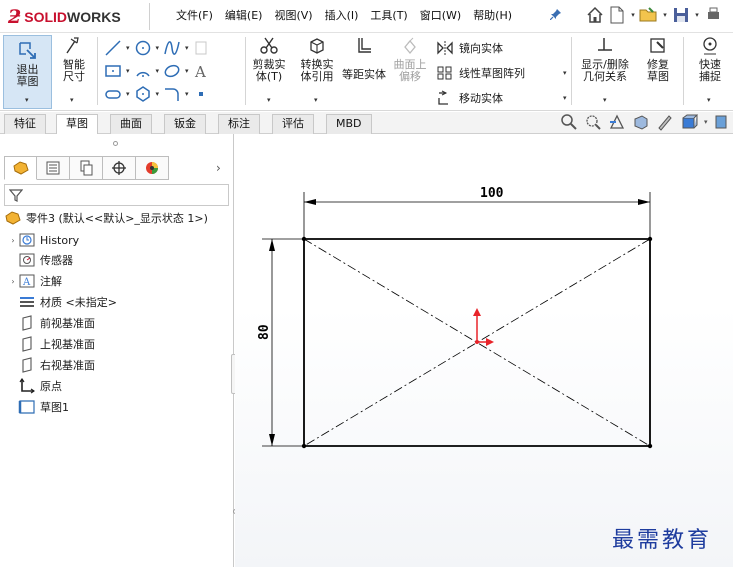 Image resolution: width=733 pixels, height=567 pixels. Describe the element at coordinates (201, 94) in the screenshot. I see `point-icon` at that location.